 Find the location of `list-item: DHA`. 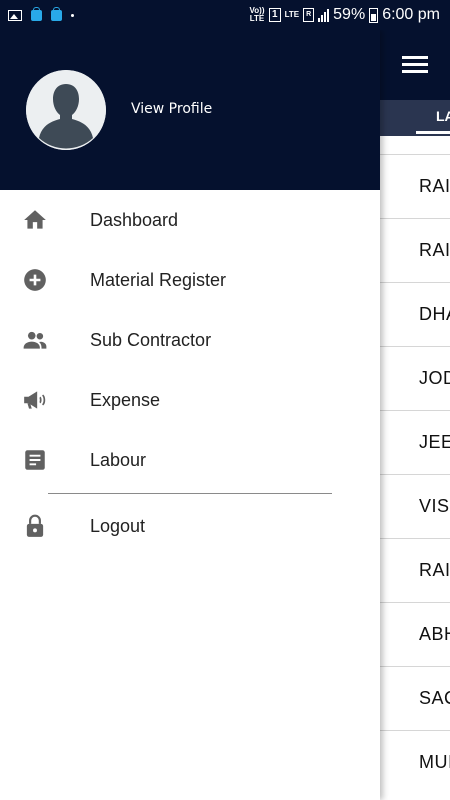

list-item: DHA is located at coordinates (415, 314).